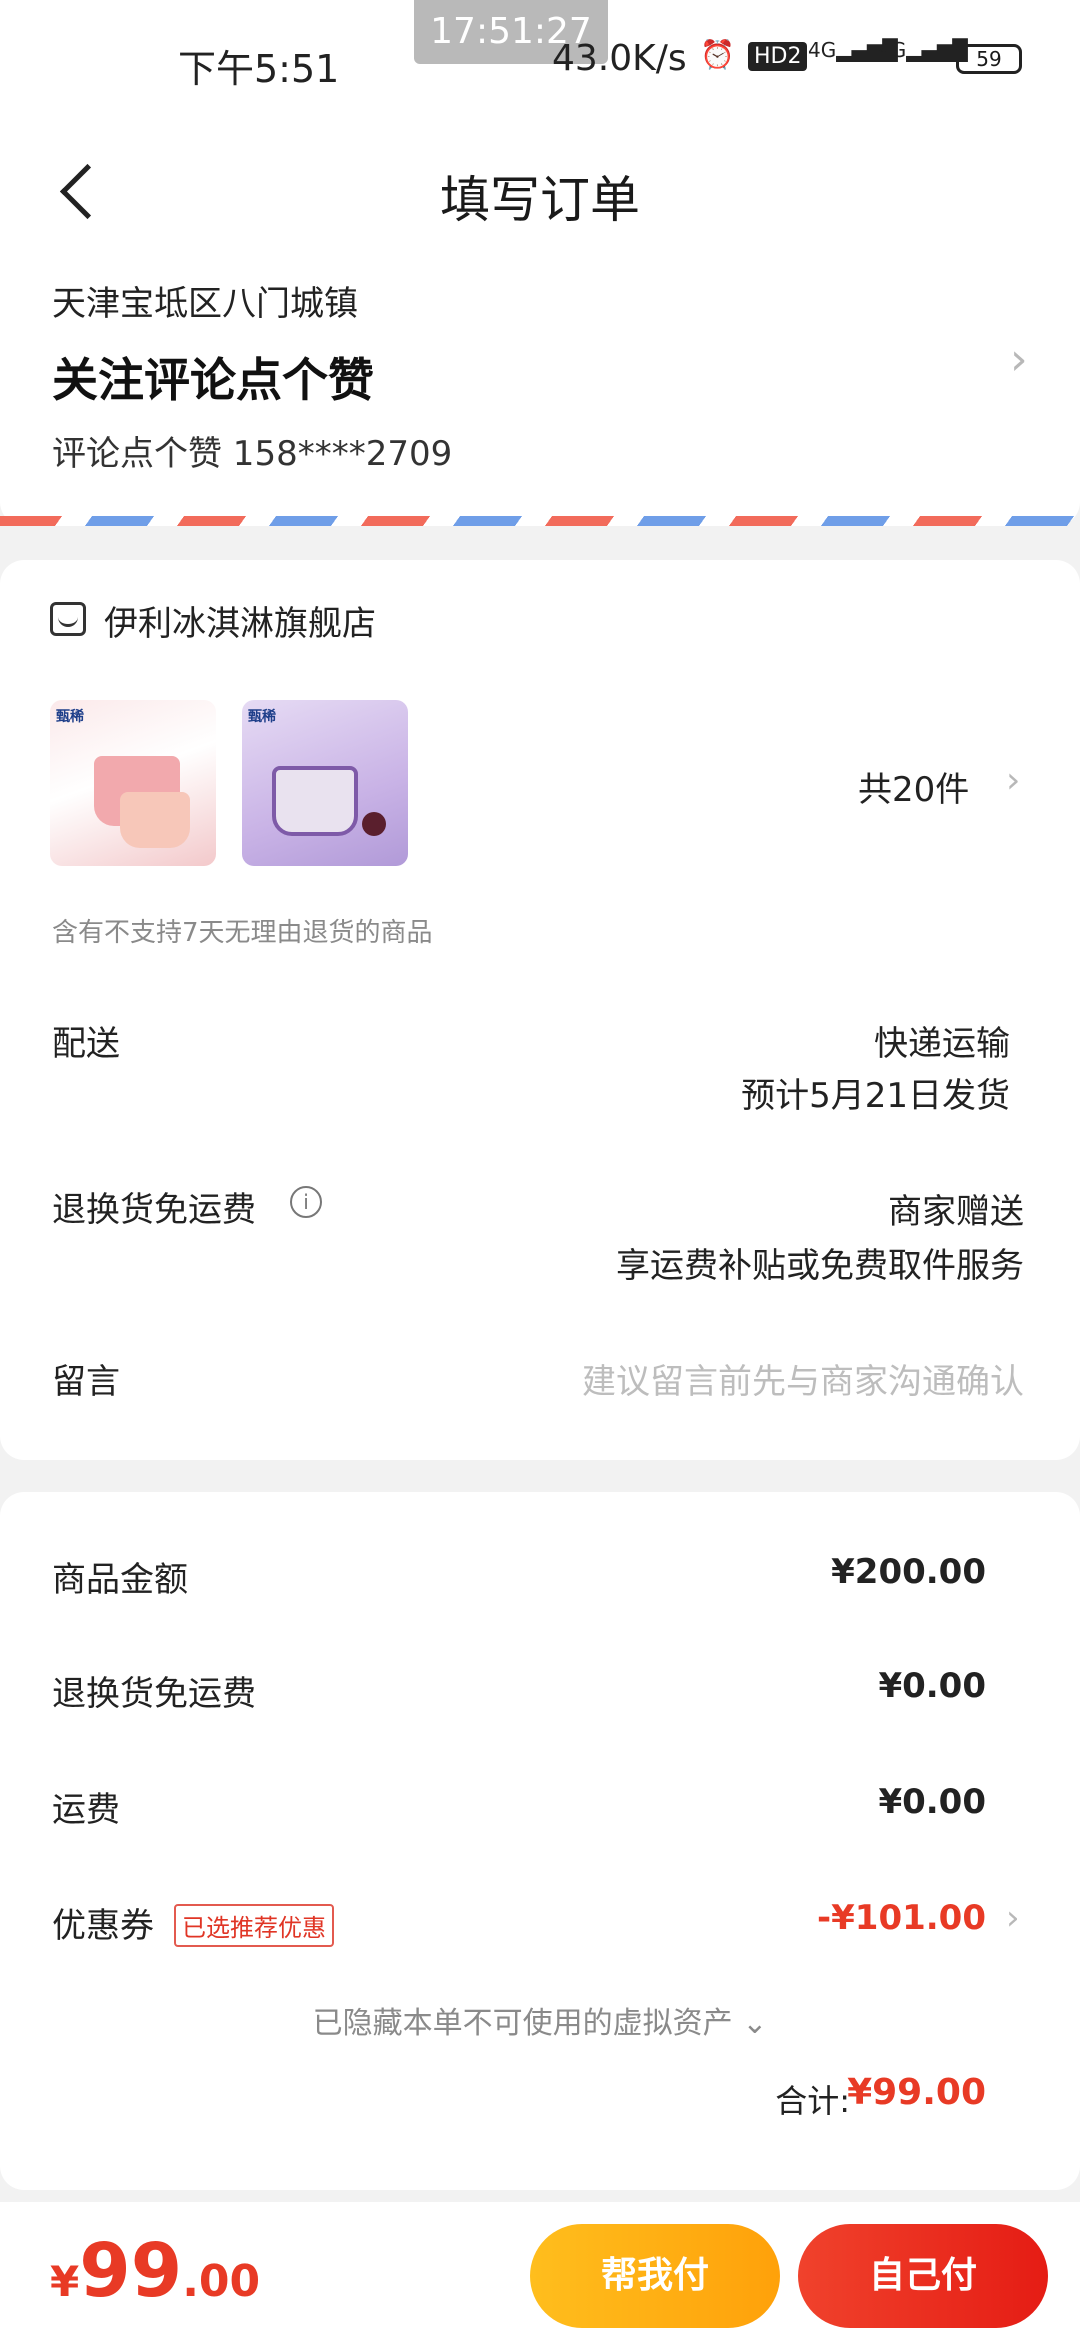  Describe the element at coordinates (619, 58) in the screenshot. I see `network-speed: 43.0K/s` at that location.